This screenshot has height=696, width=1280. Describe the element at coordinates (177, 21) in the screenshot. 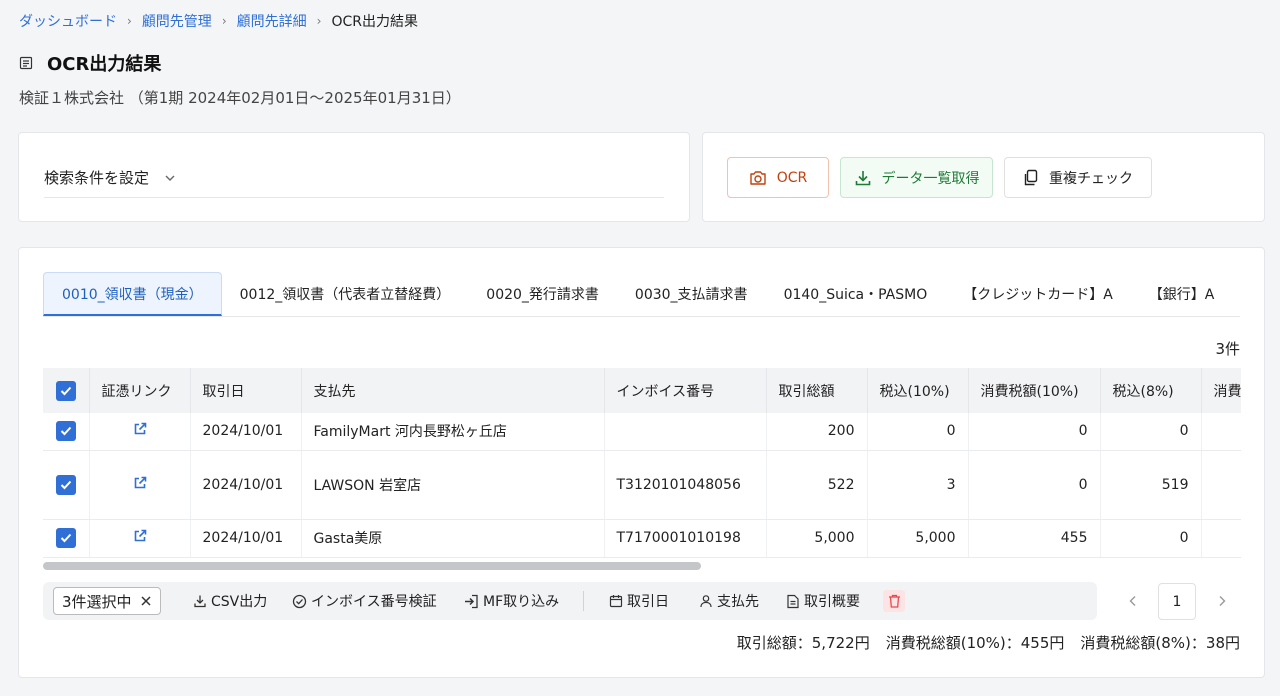

I see `breadcrumb-clients: 顧問先管理` at that location.